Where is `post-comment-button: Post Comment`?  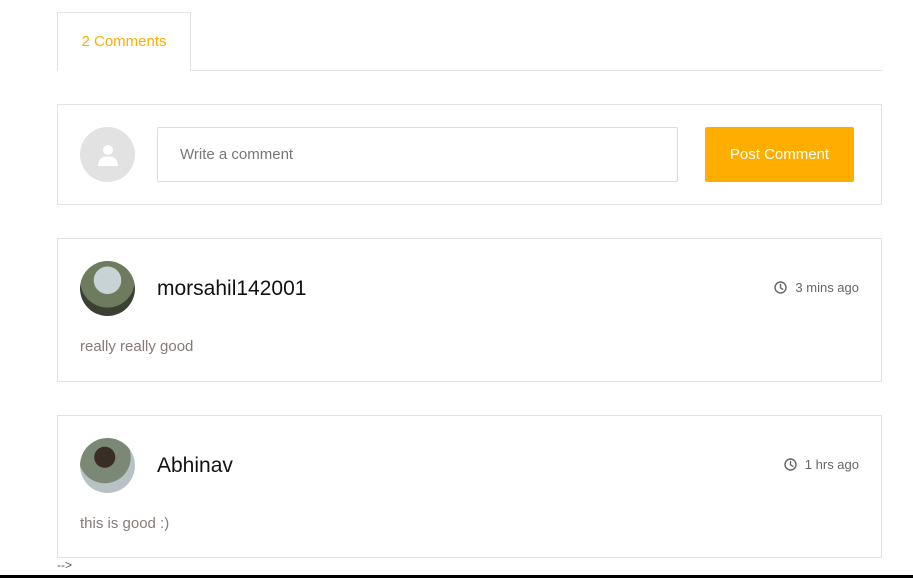 post-comment-button: Post Comment is located at coordinates (779, 154).